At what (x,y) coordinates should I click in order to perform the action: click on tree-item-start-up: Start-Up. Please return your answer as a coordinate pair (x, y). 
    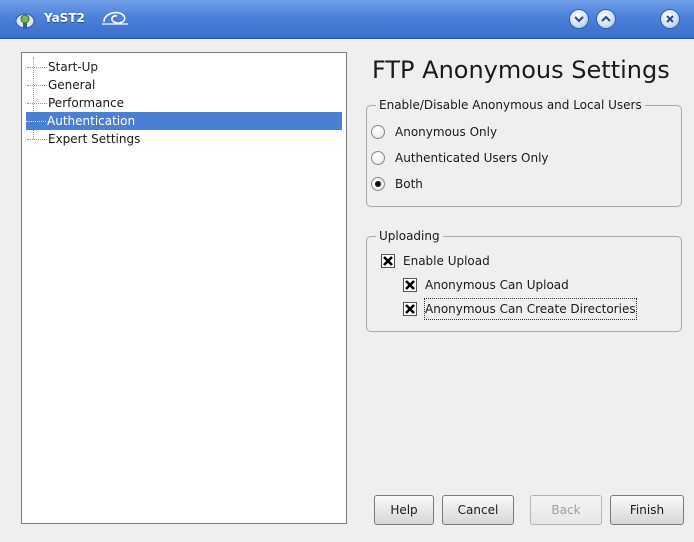
    Looking at the image, I should click on (62, 67).